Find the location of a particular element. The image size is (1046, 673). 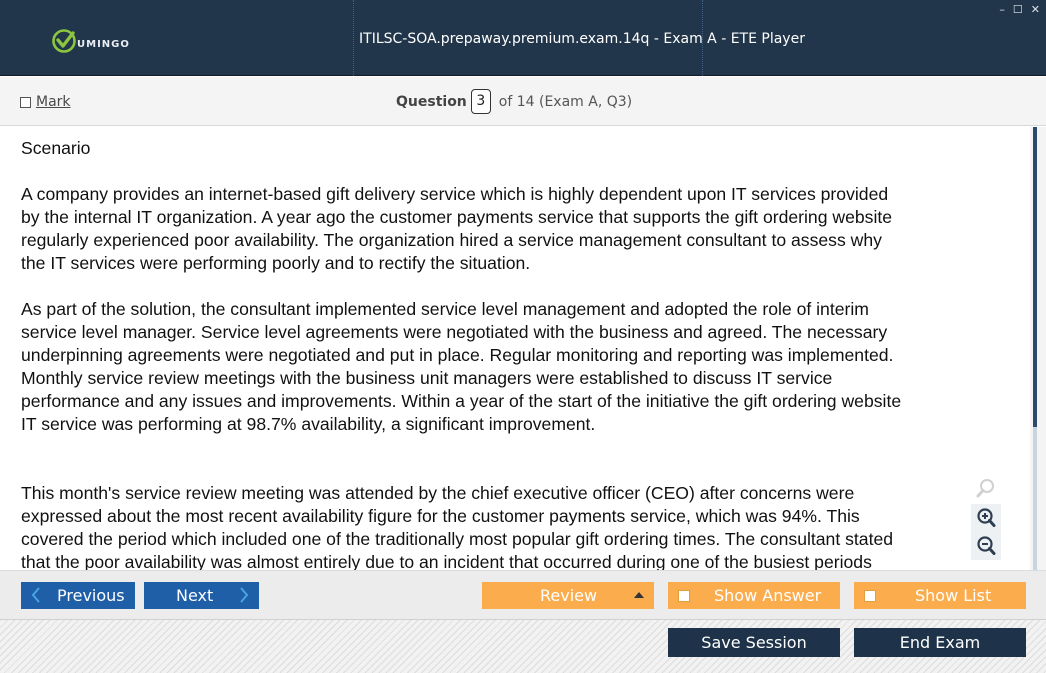

window-controls: – ☐ ✕ is located at coordinates (1019, 10).